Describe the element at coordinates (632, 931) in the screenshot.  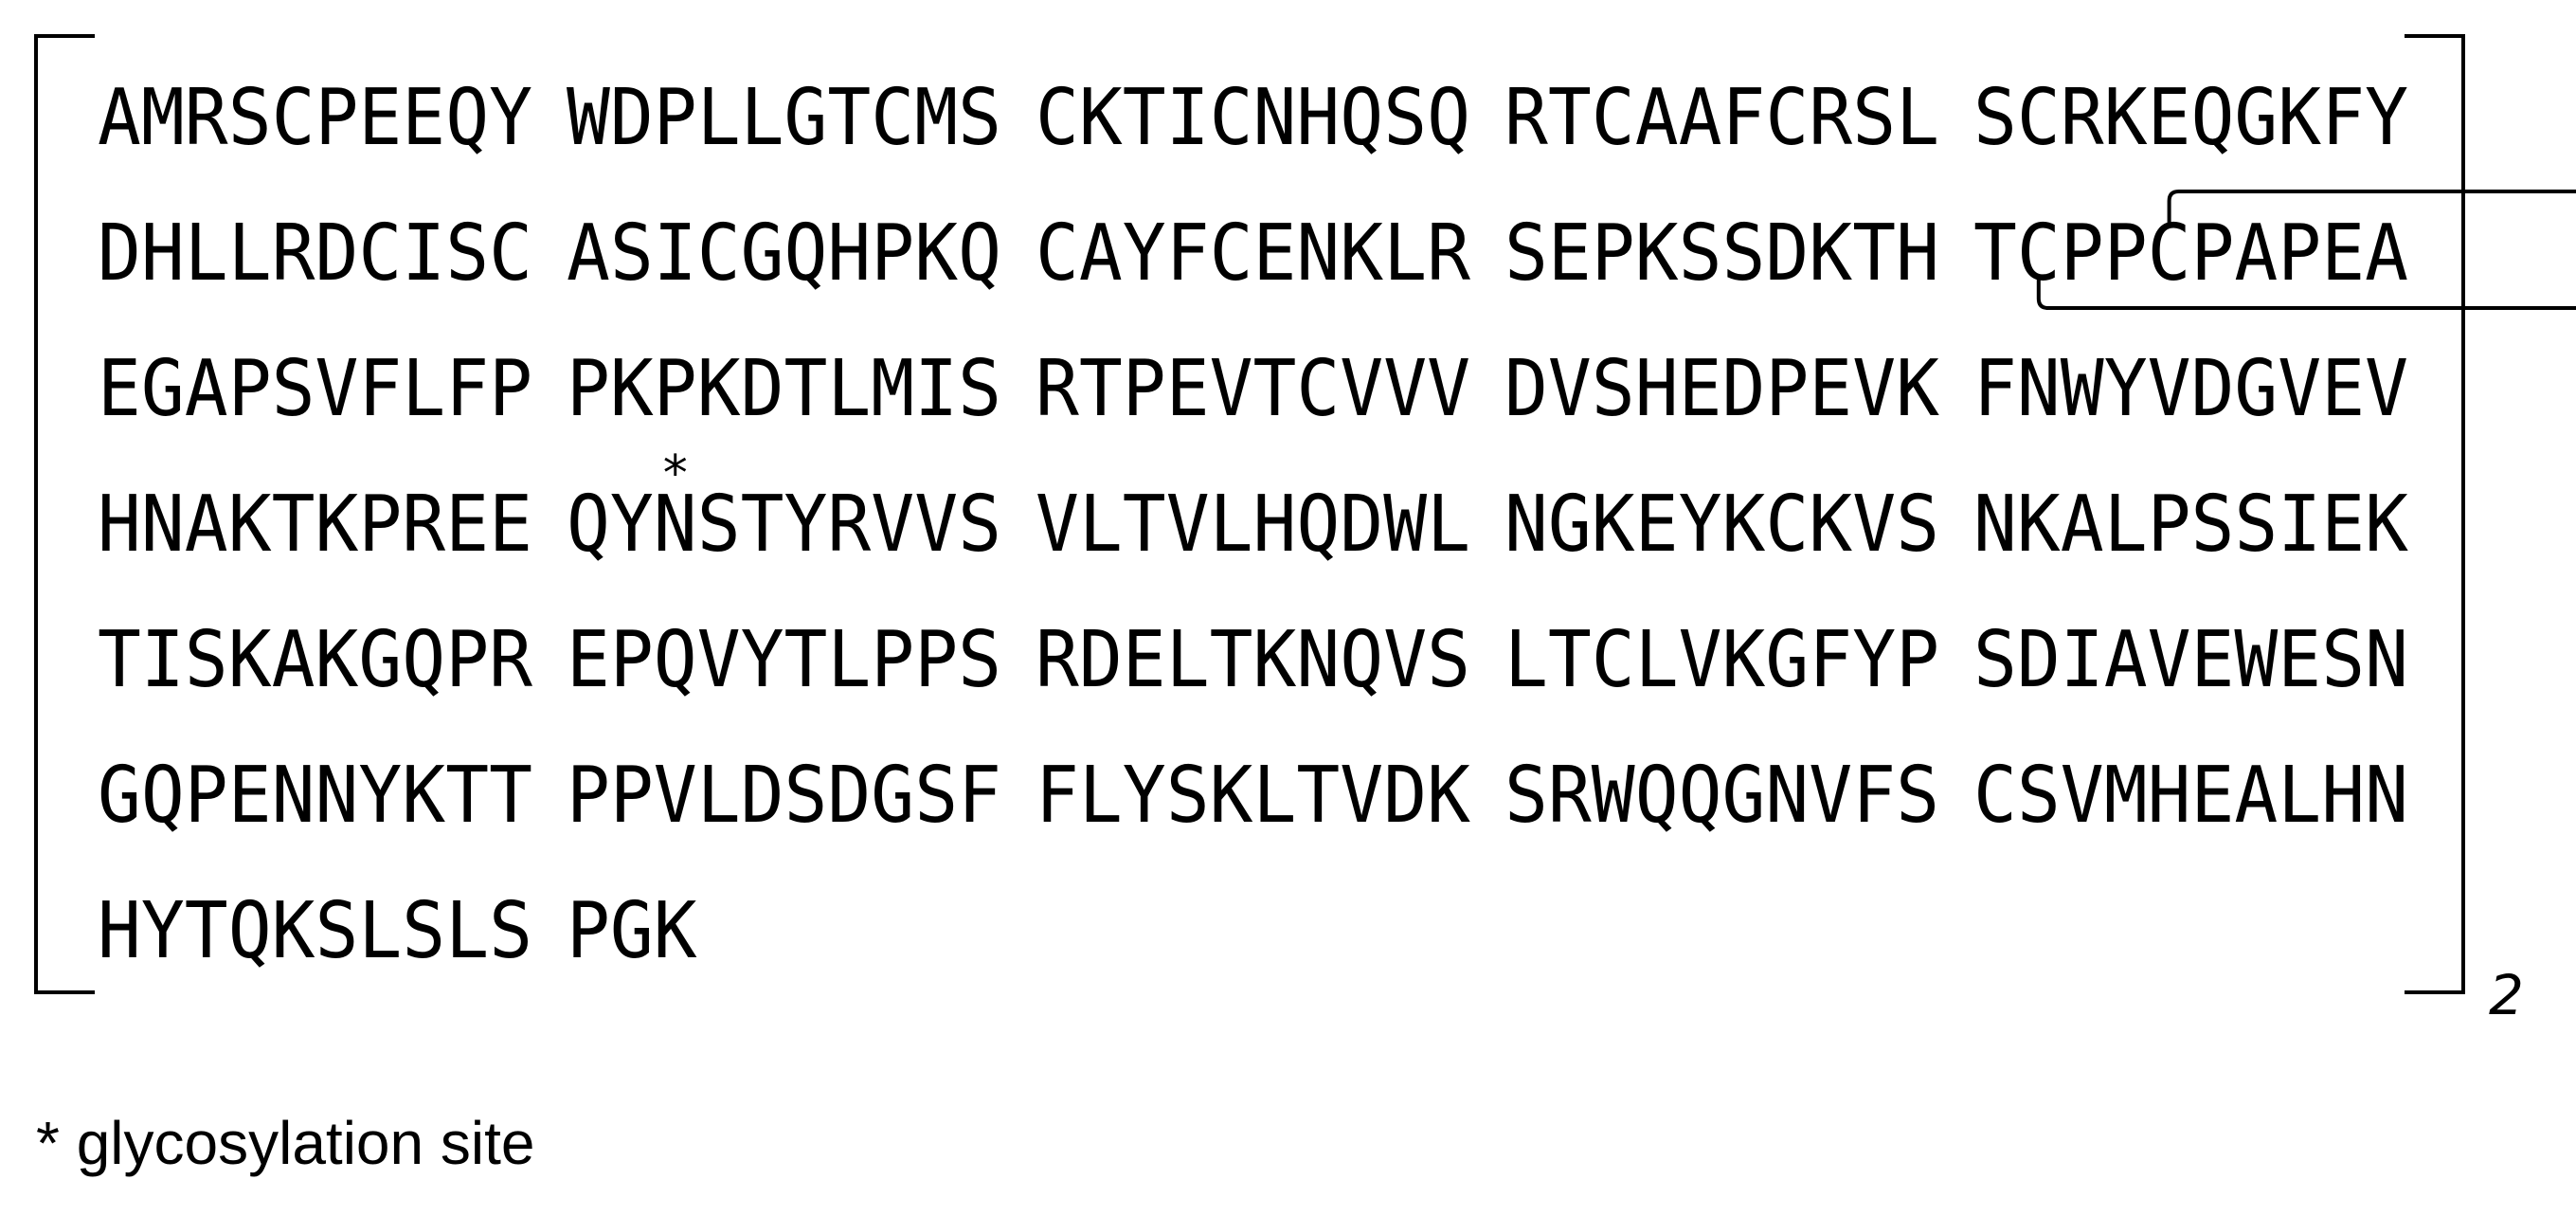
I see `sequence-block: PGK` at that location.